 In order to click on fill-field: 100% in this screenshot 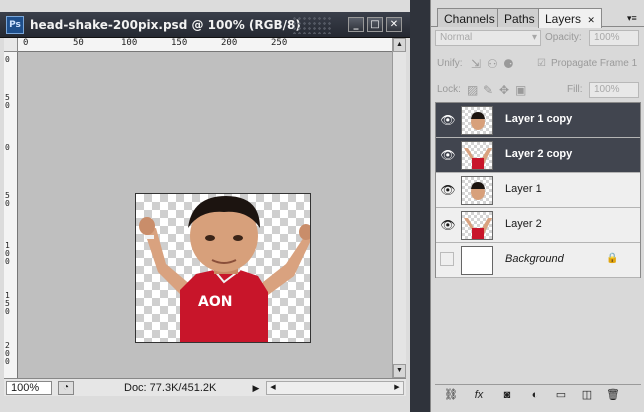, I will do `click(614, 90)`.